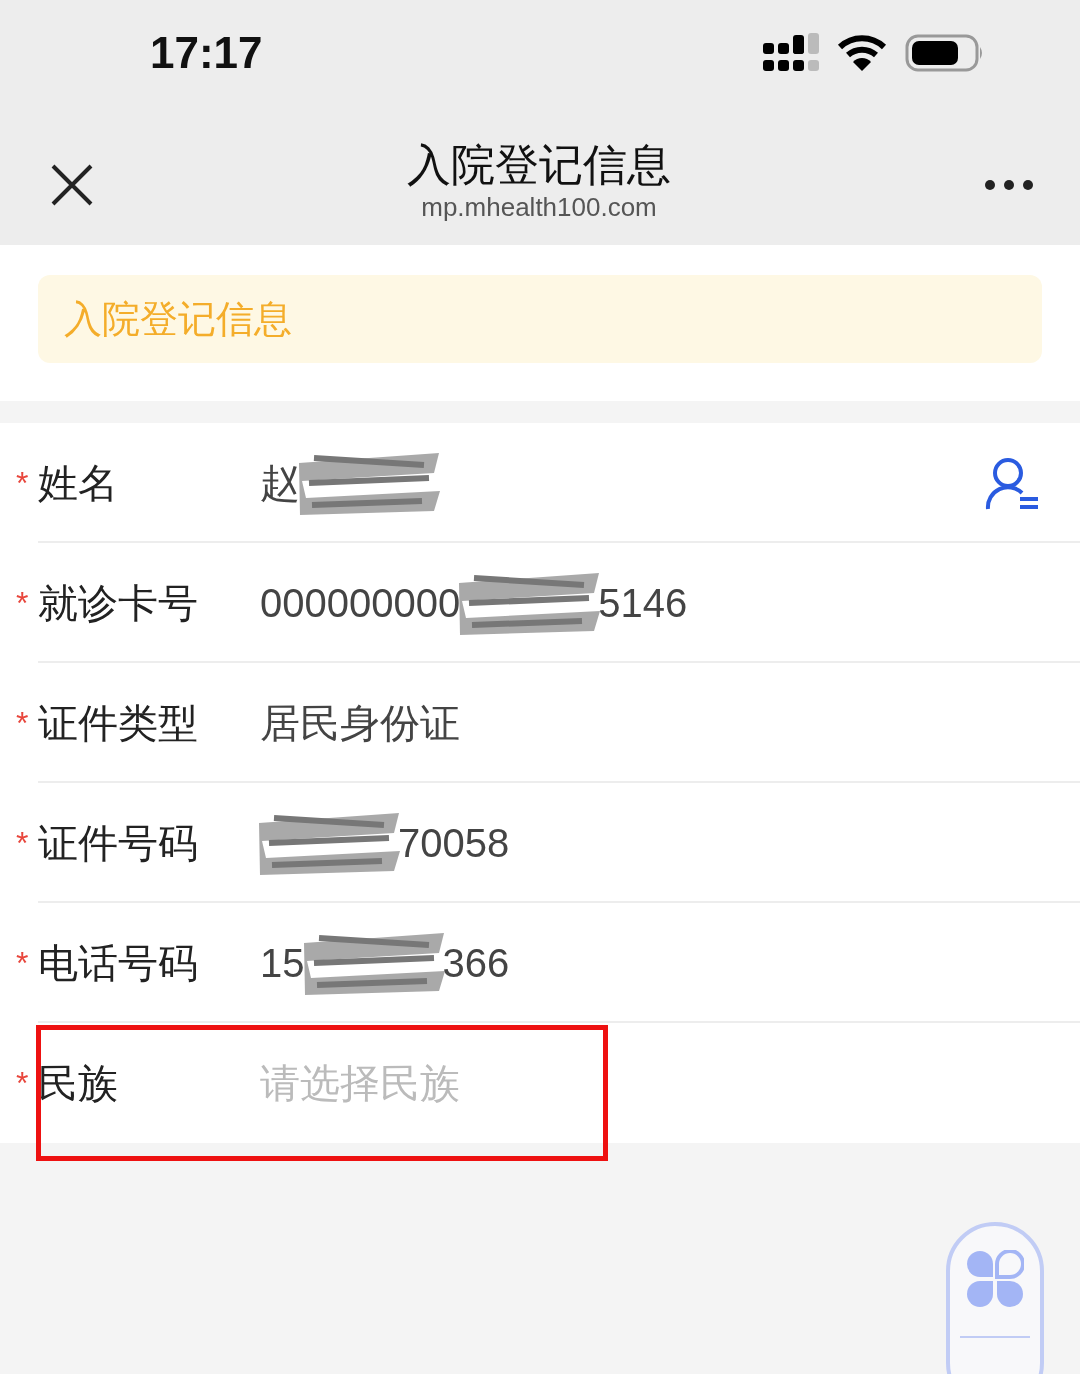 This screenshot has height=1374, width=1080. I want to click on field-label: 姓名, so click(78, 483).